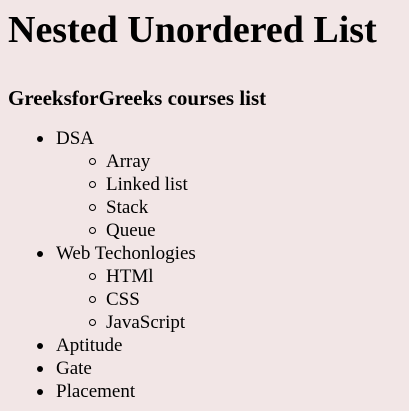 The width and height of the screenshot is (409, 411). Describe the element at coordinates (192, 30) in the screenshot. I see `page-title: Nested Unordered List` at that location.